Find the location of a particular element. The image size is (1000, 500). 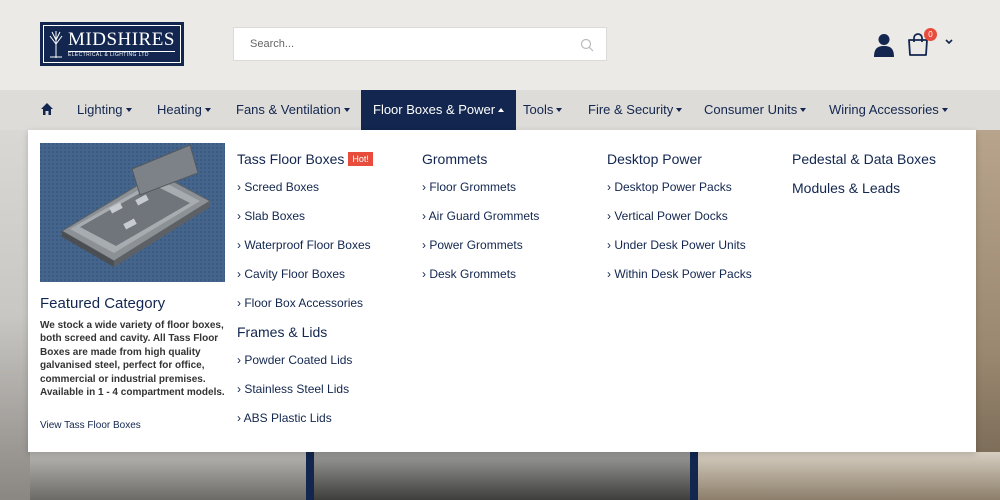

view-tass-floor-boxes-link: View Tass Floor Boxes is located at coordinates (90, 425).